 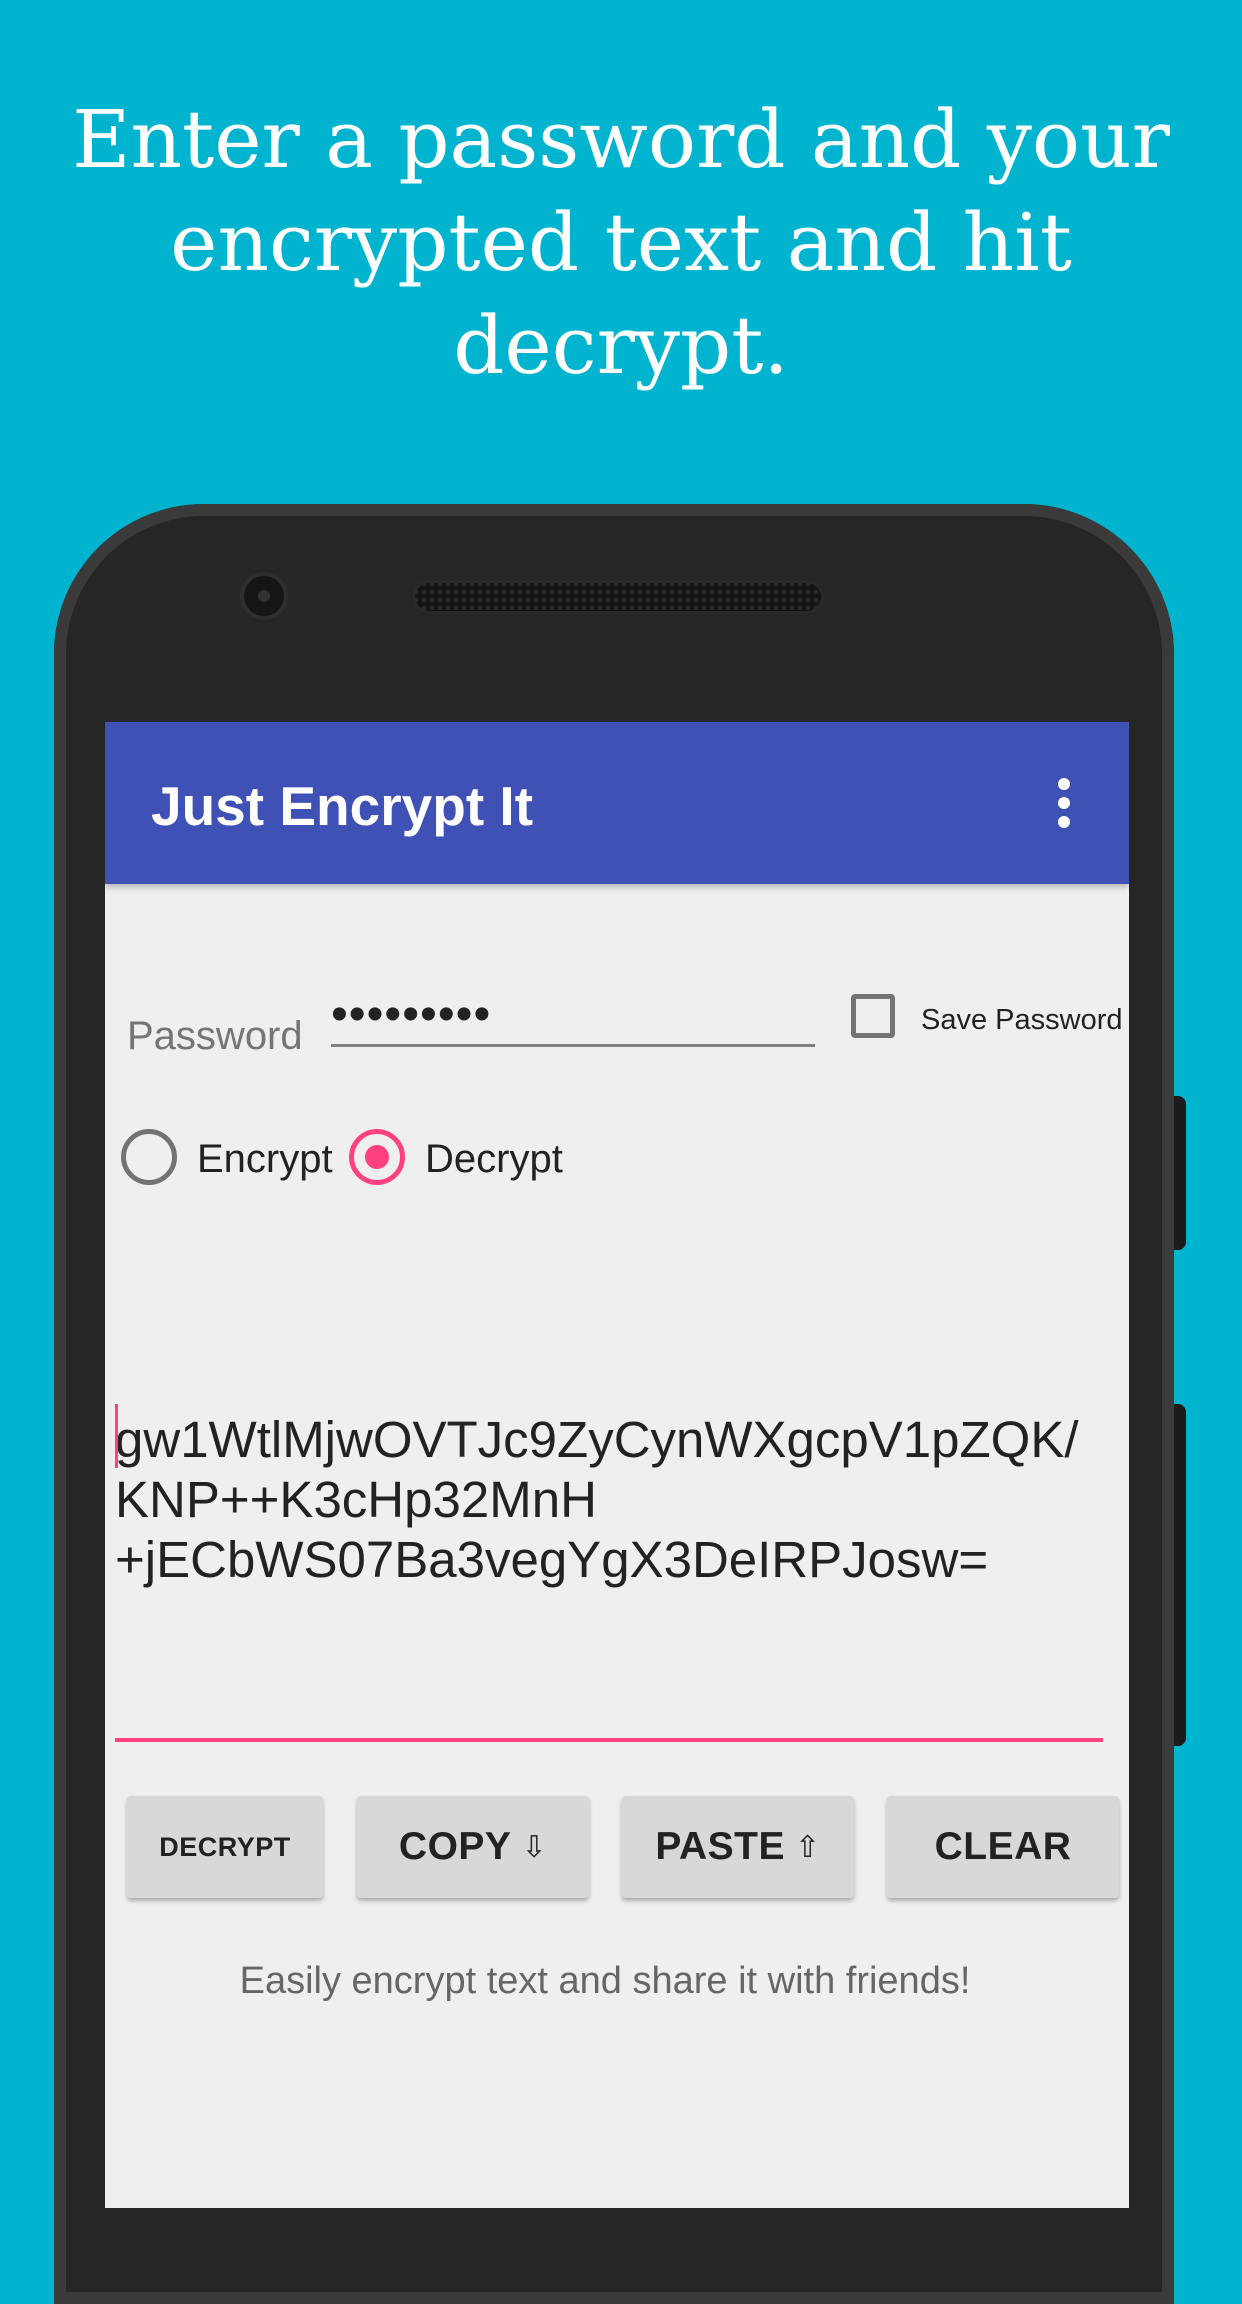 I want to click on phone-power-button, so click(x=1180, y=1173).